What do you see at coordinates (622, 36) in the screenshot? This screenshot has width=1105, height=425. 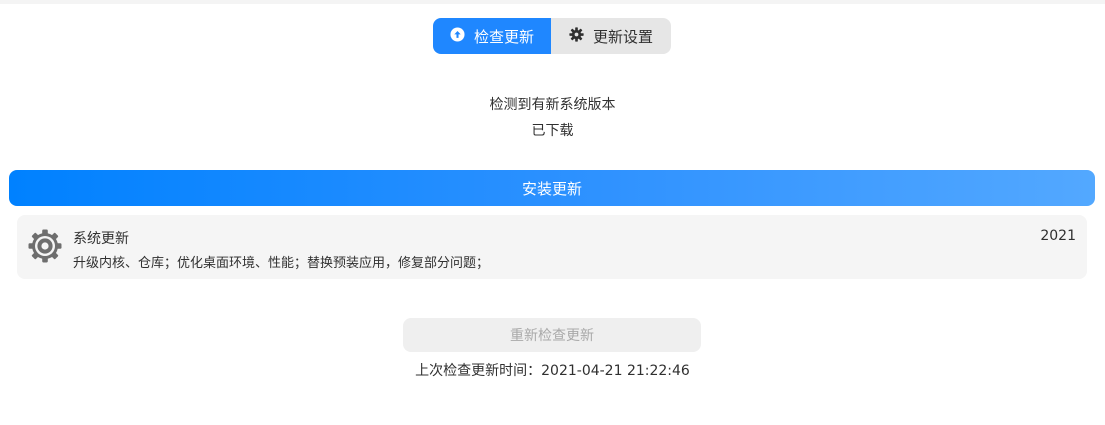 I see `tab-update-settings-label: 更新设置` at bounding box center [622, 36].